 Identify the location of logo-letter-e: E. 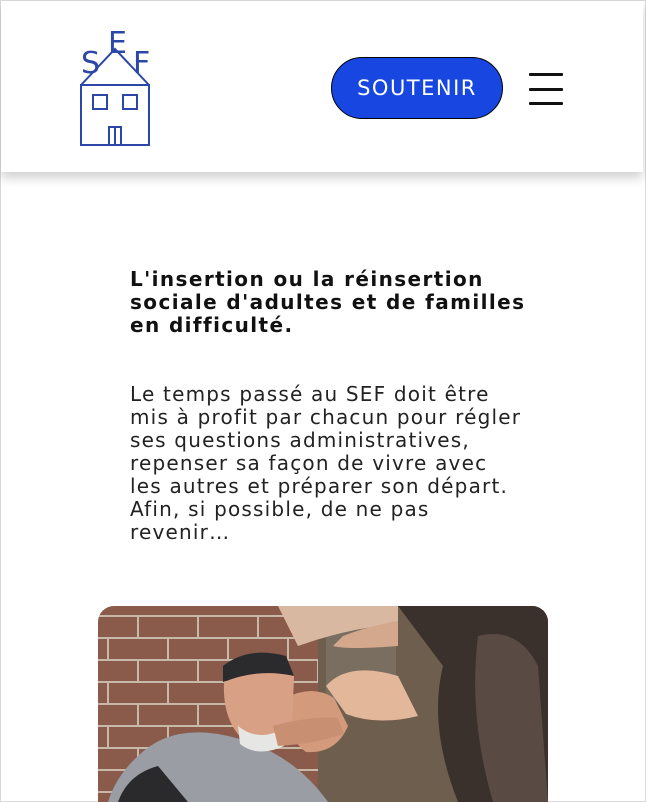
(117, 43).